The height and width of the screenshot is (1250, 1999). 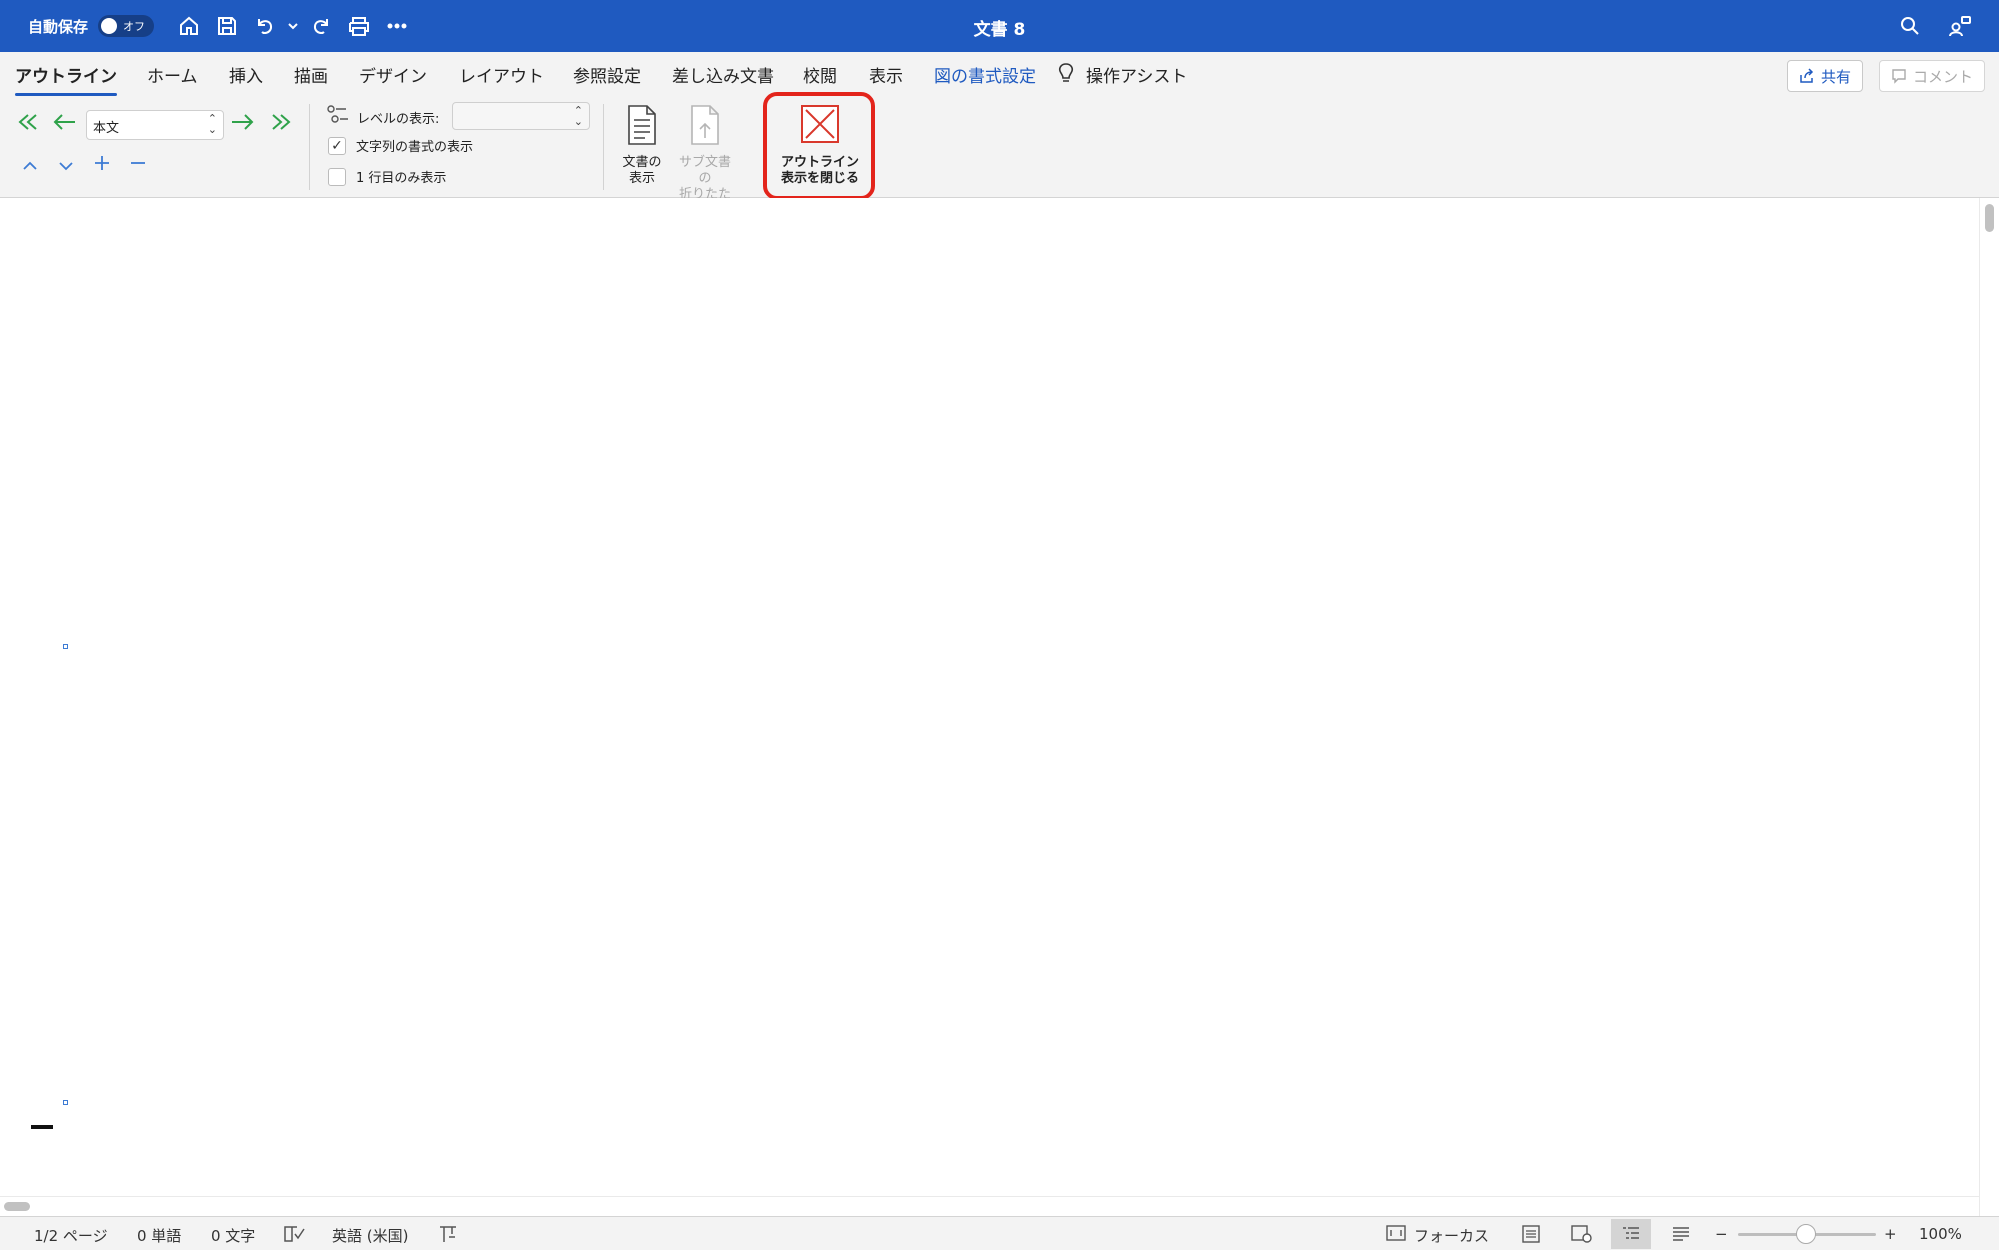 I want to click on close-outline-icon, so click(x=820, y=124).